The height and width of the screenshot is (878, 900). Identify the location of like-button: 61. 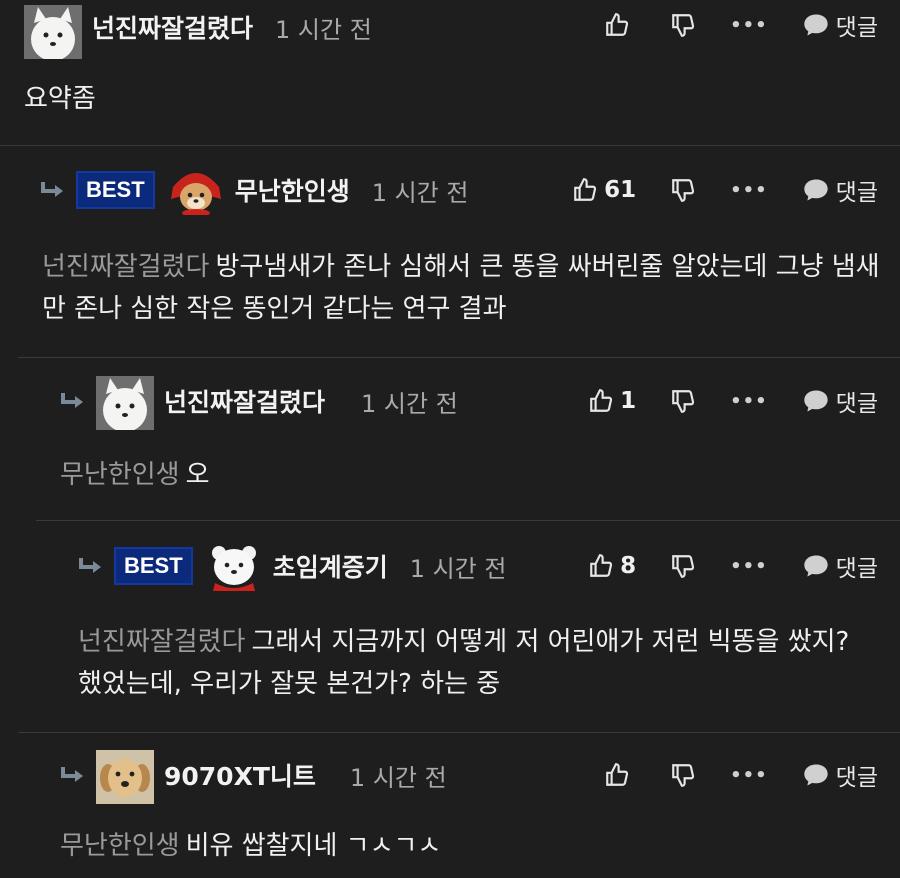
(604, 190).